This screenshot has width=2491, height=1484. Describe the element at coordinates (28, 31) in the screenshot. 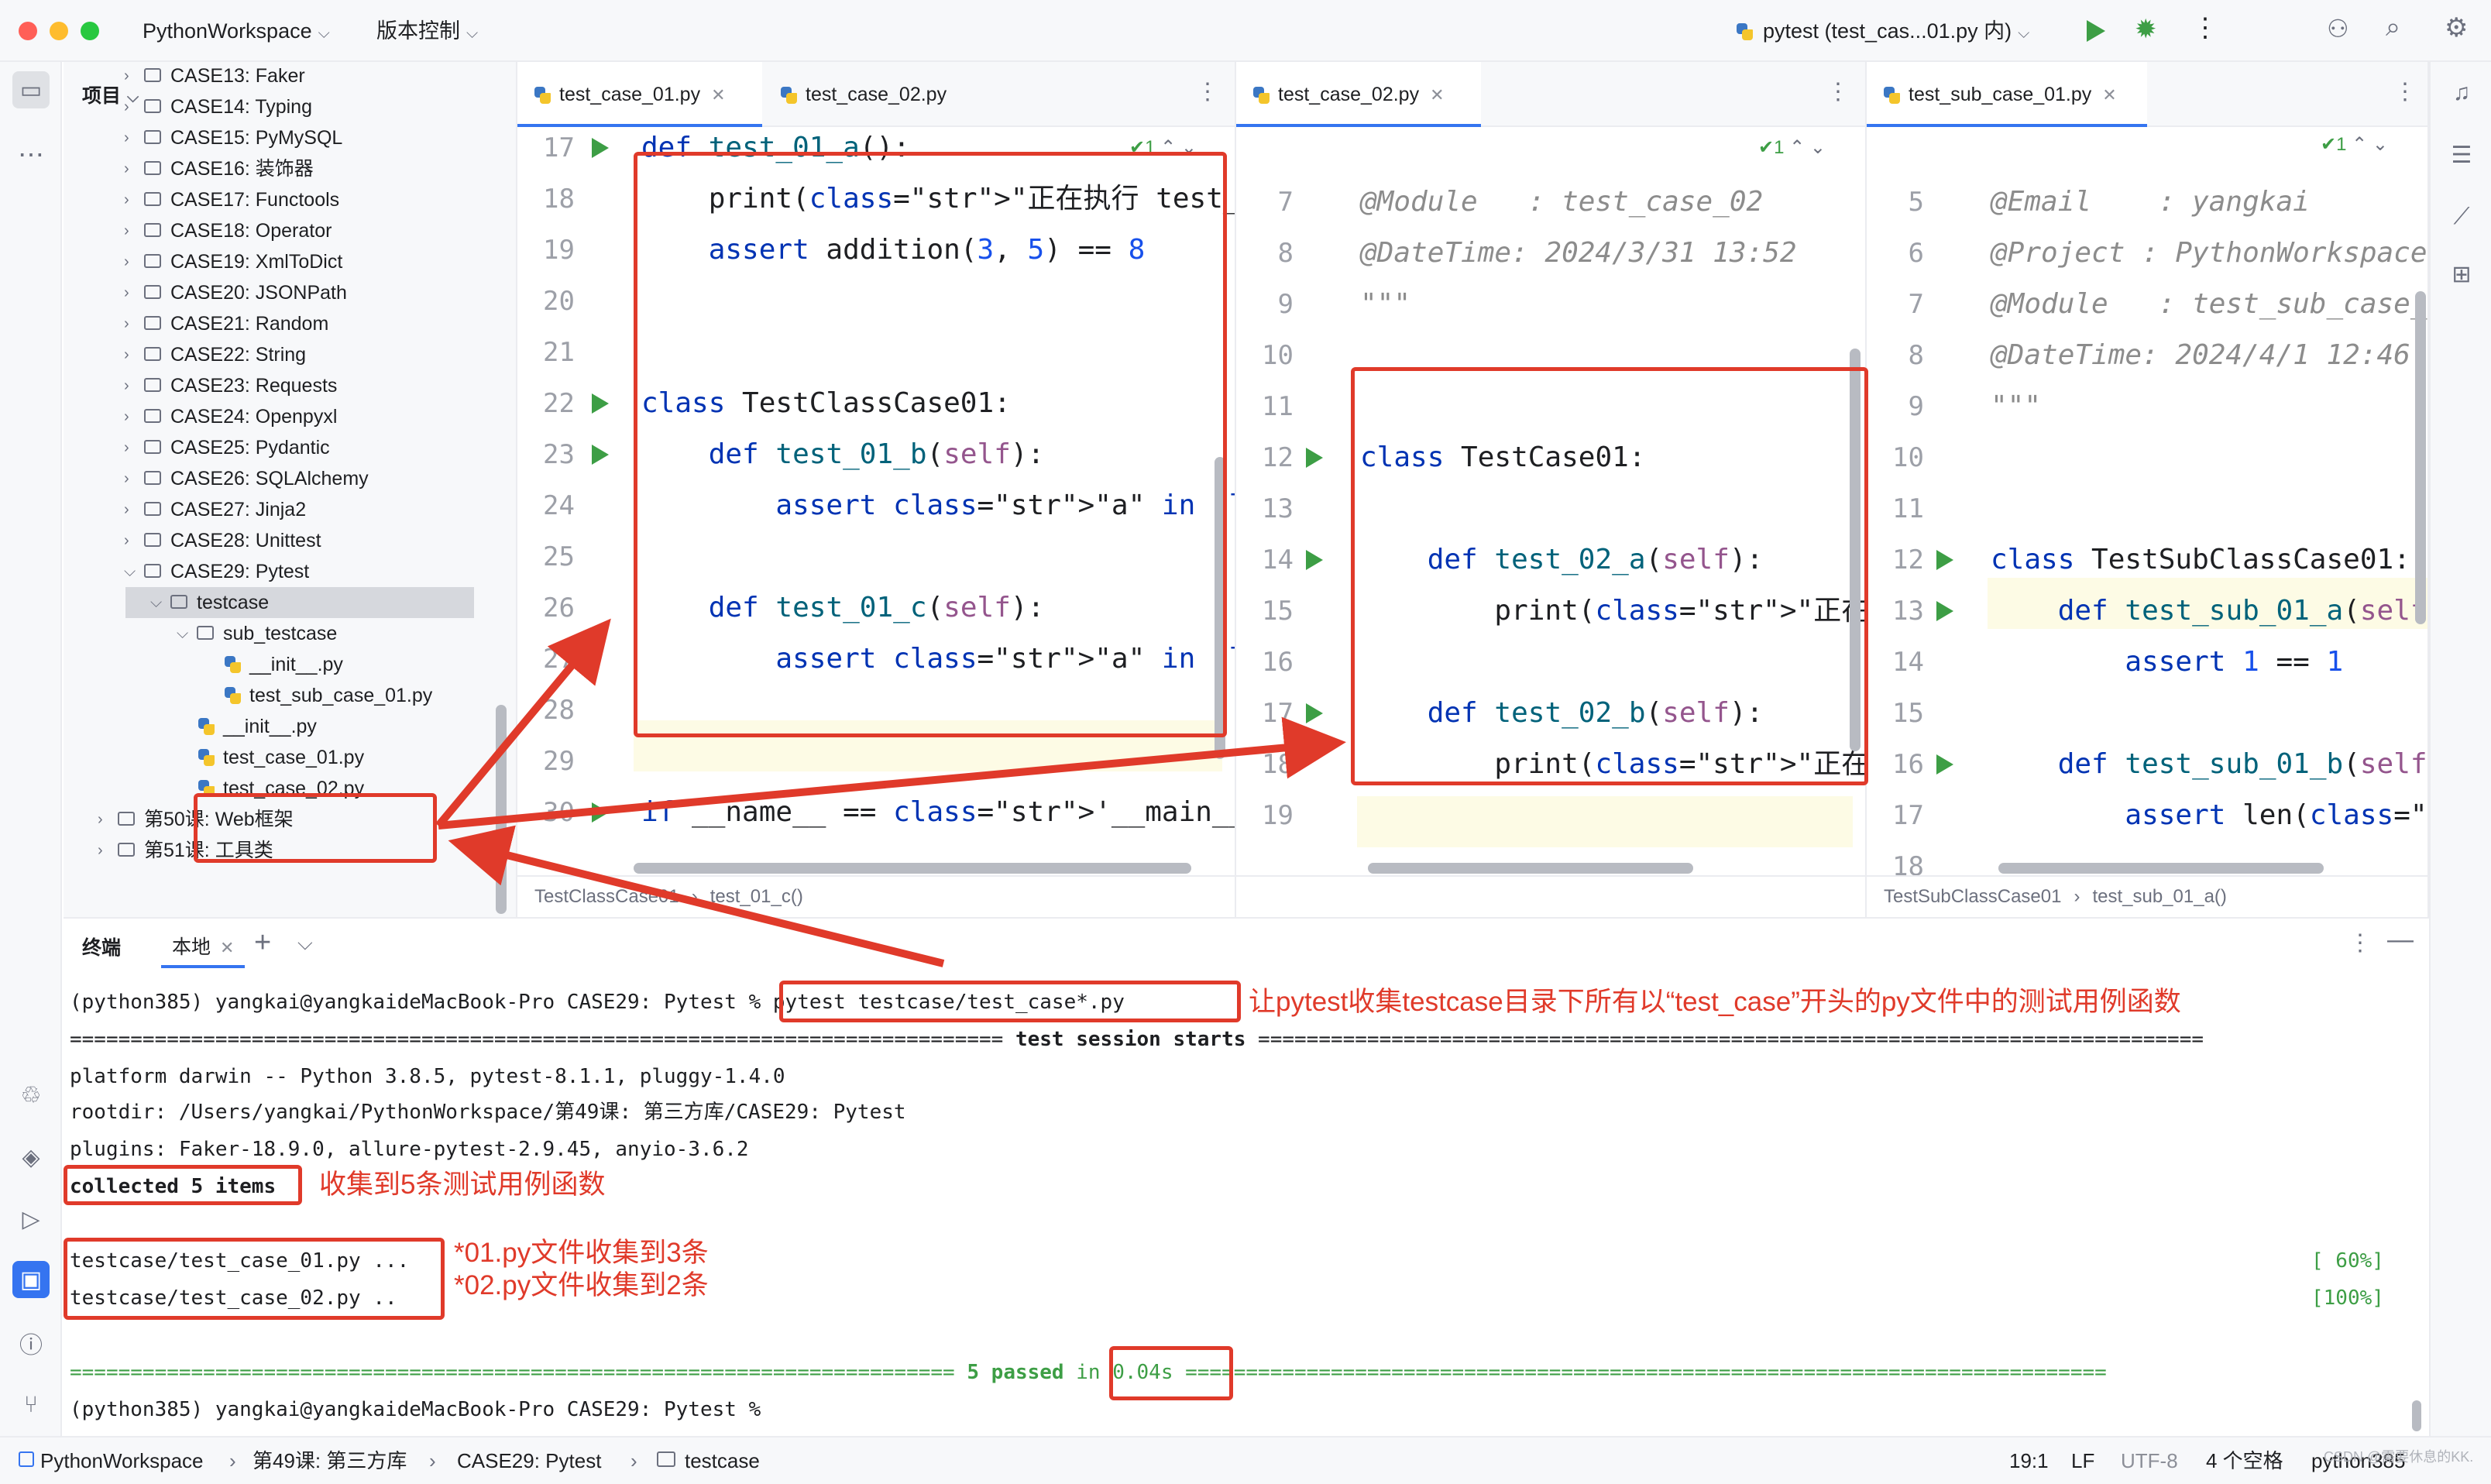

I see `close-window-button` at that location.